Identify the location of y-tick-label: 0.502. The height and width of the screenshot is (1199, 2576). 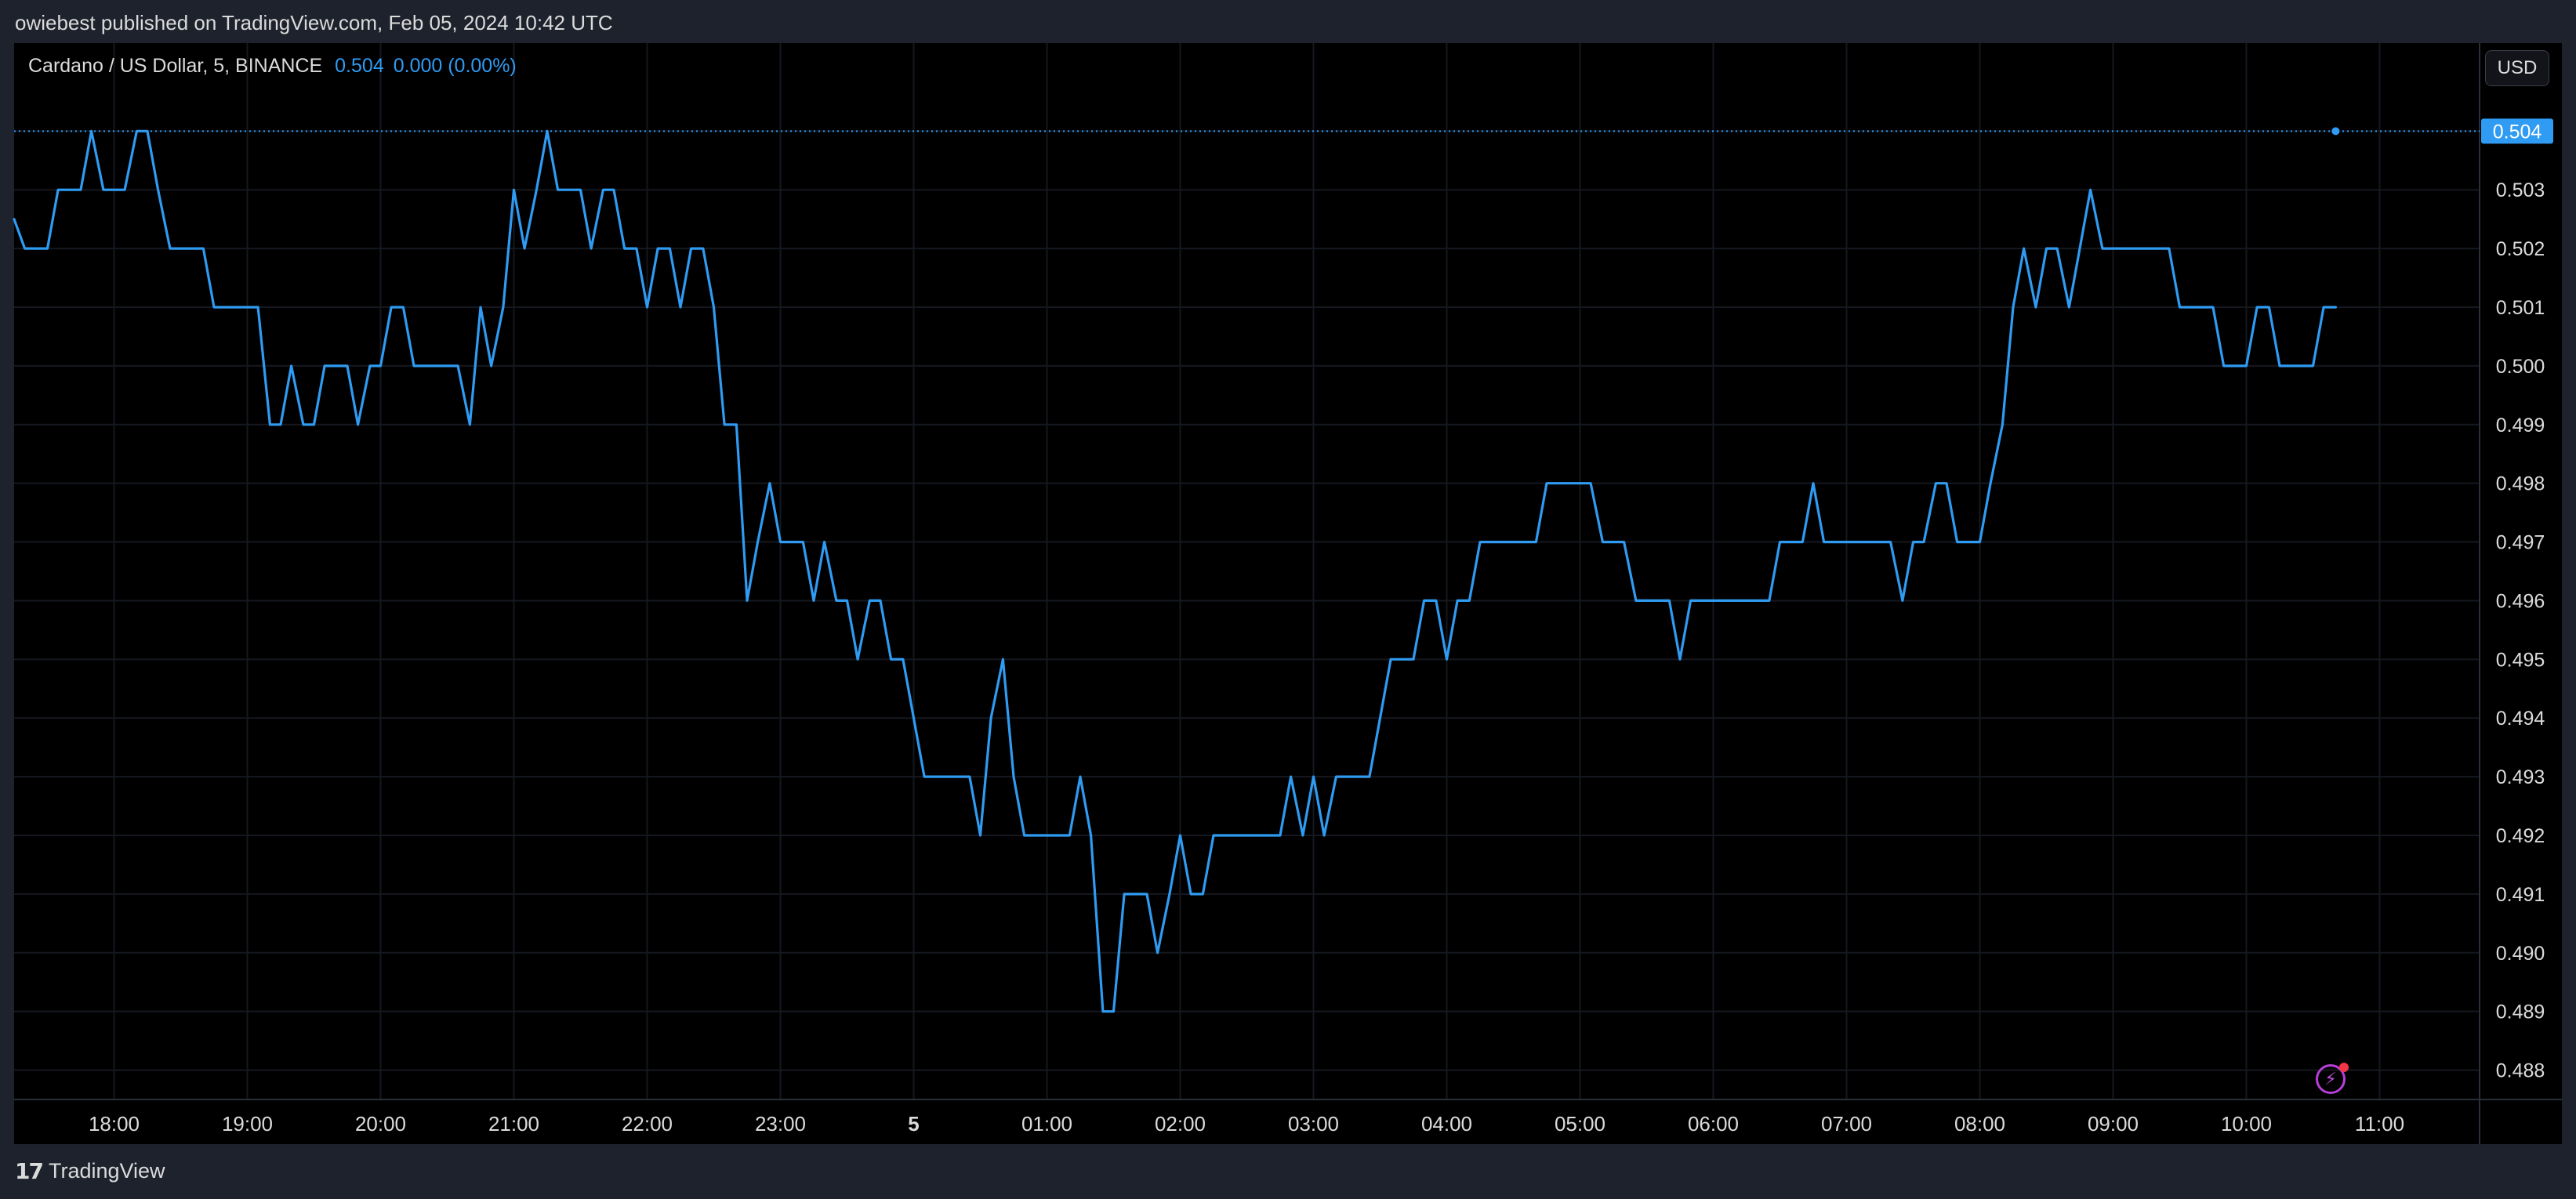
(2520, 249).